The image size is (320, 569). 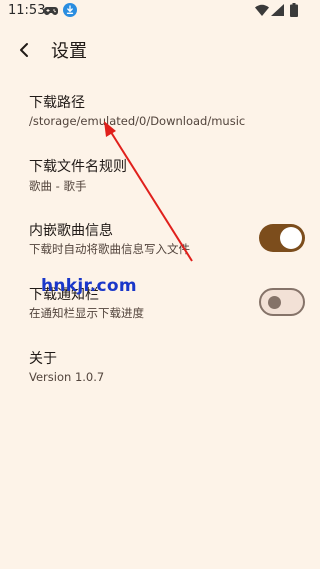 I want to click on embed-song-info-toggle, so click(x=282, y=238).